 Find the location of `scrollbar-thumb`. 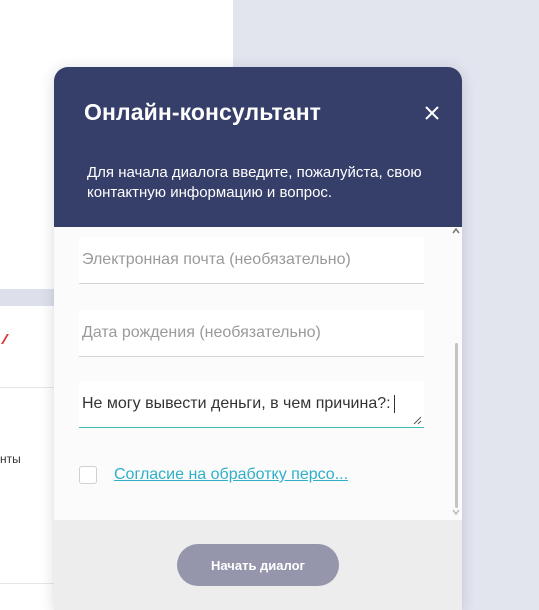

scrollbar-thumb is located at coordinates (456, 425).